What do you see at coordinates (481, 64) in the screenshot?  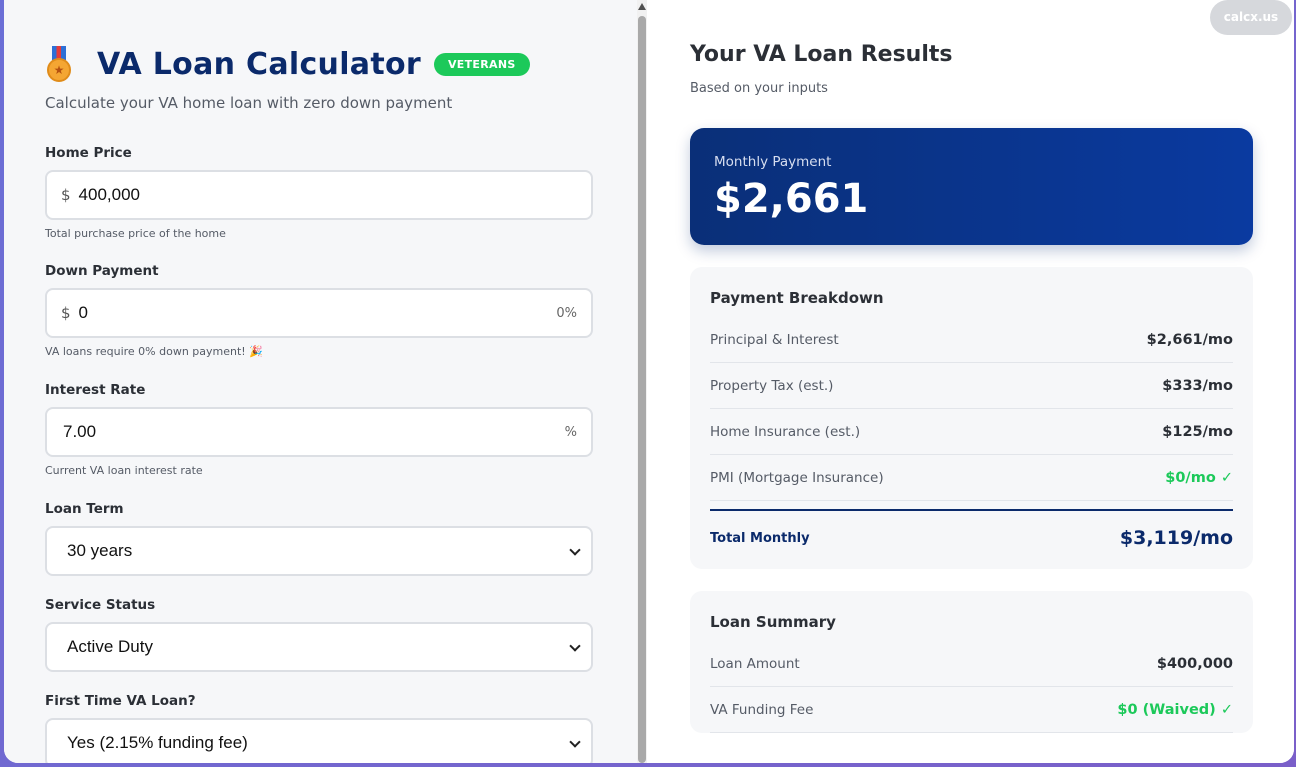 I see `veterans-badge: VETERANS` at bounding box center [481, 64].